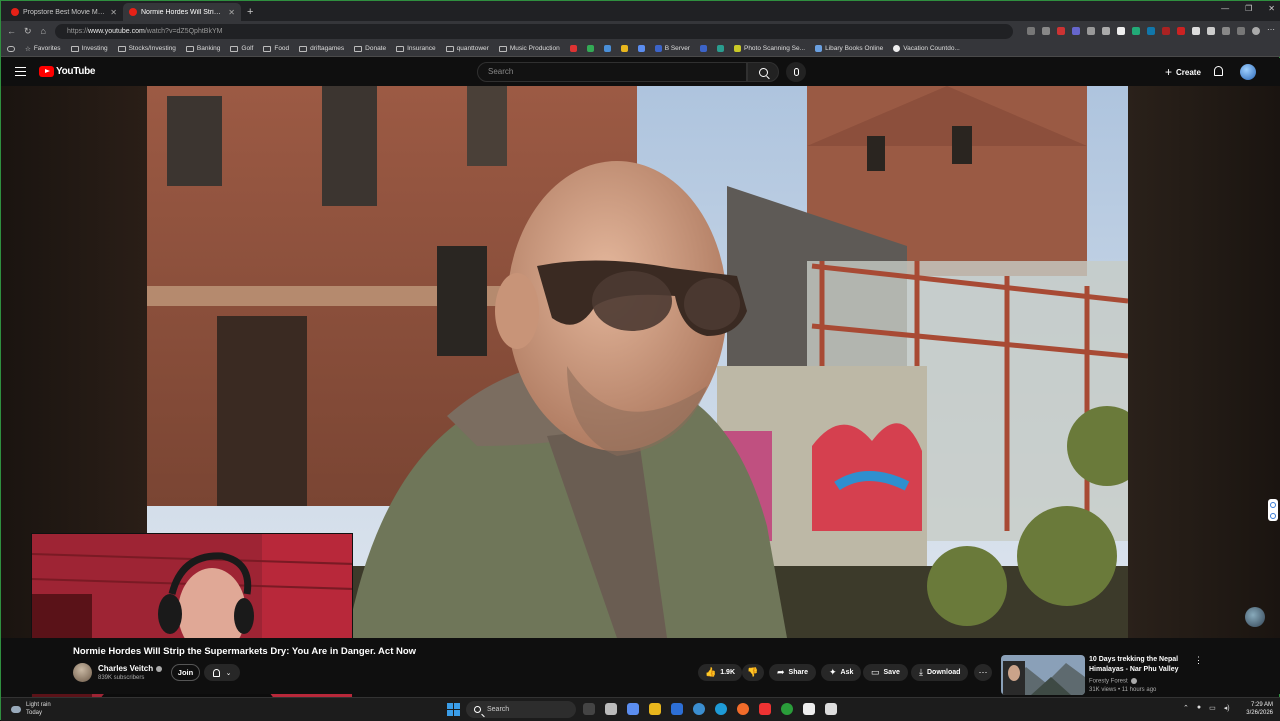  I want to click on more-actions-button: ⋯, so click(983, 672).